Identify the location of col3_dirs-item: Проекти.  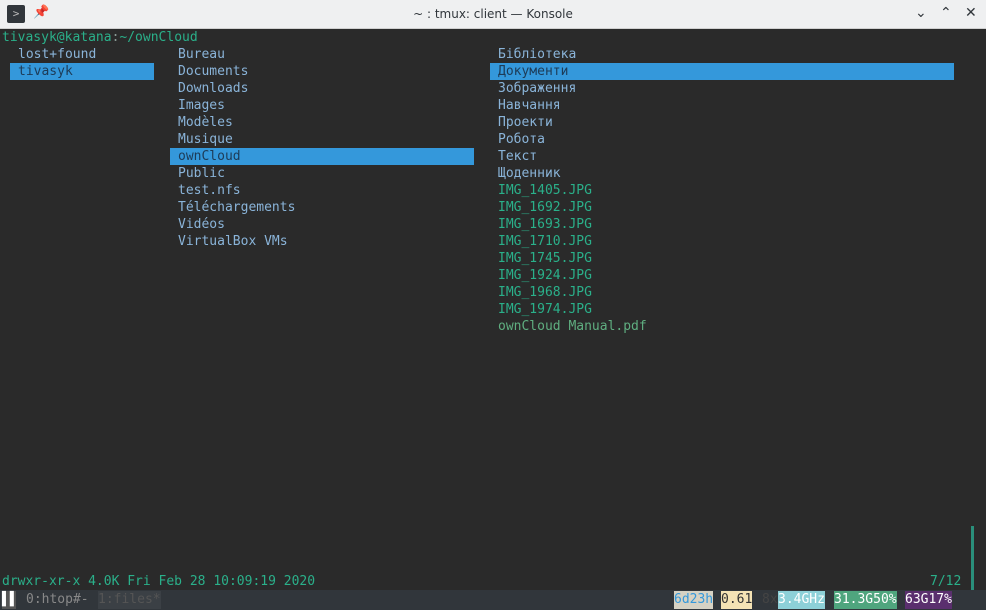
(722, 122).